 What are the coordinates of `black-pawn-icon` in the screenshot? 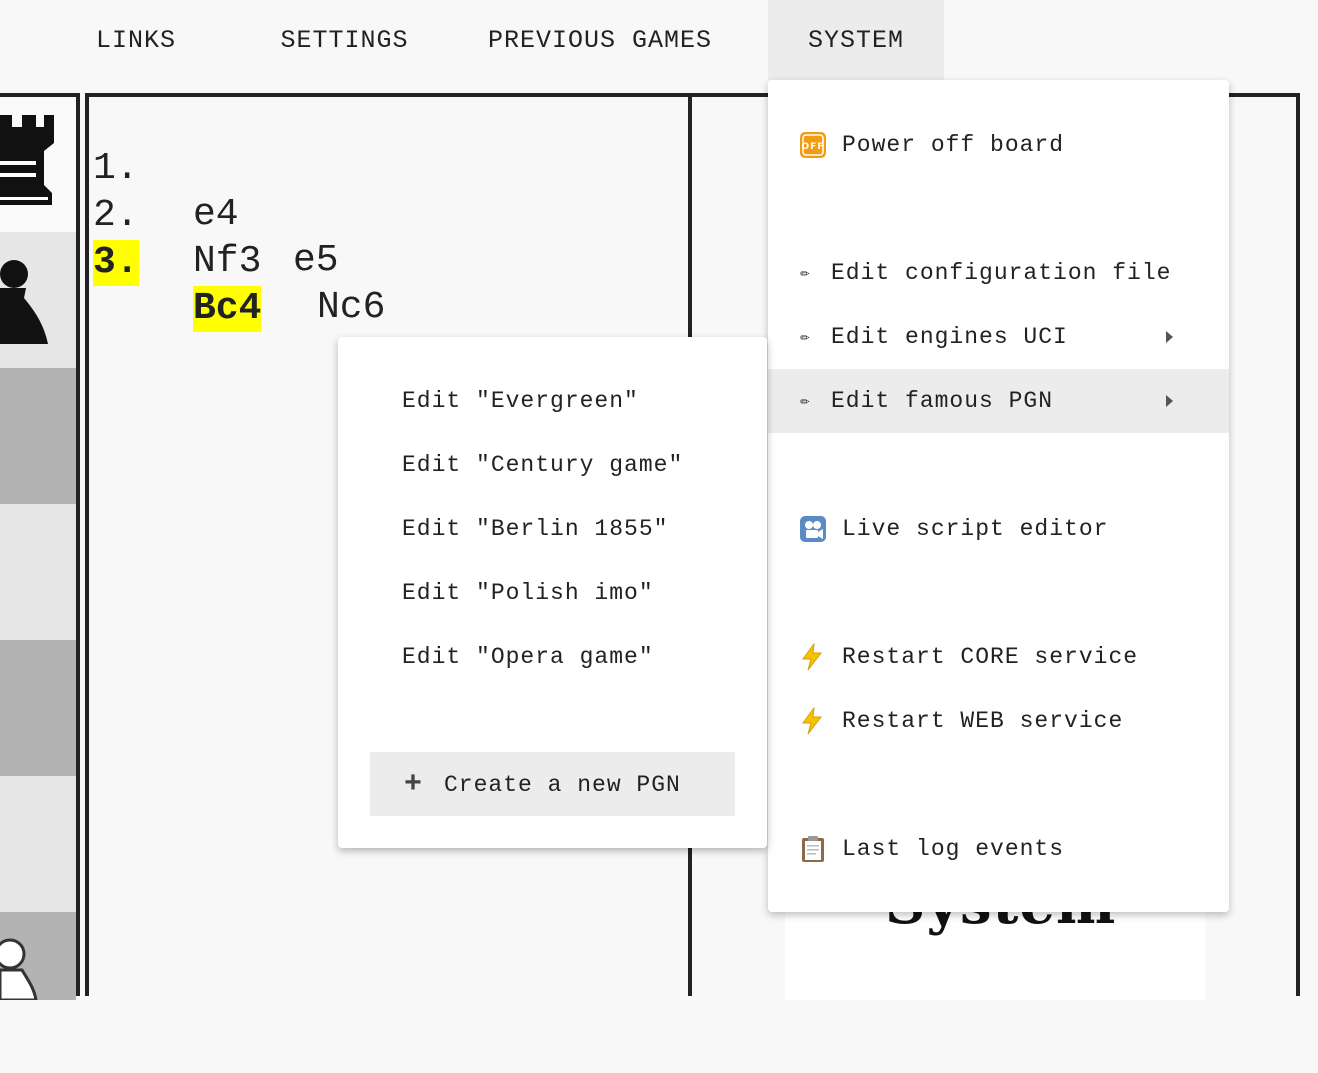 It's located at (28, 302).